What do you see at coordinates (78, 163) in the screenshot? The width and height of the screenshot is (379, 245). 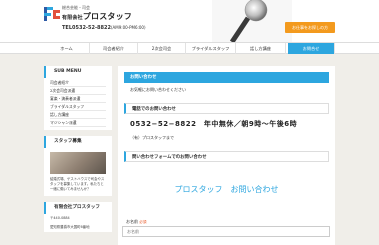 I see `staff-photo` at bounding box center [78, 163].